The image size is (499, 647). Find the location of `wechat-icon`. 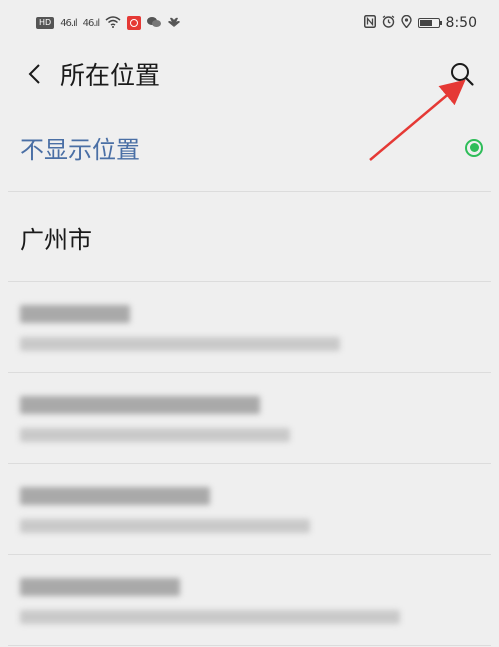

wechat-icon is located at coordinates (154, 23).